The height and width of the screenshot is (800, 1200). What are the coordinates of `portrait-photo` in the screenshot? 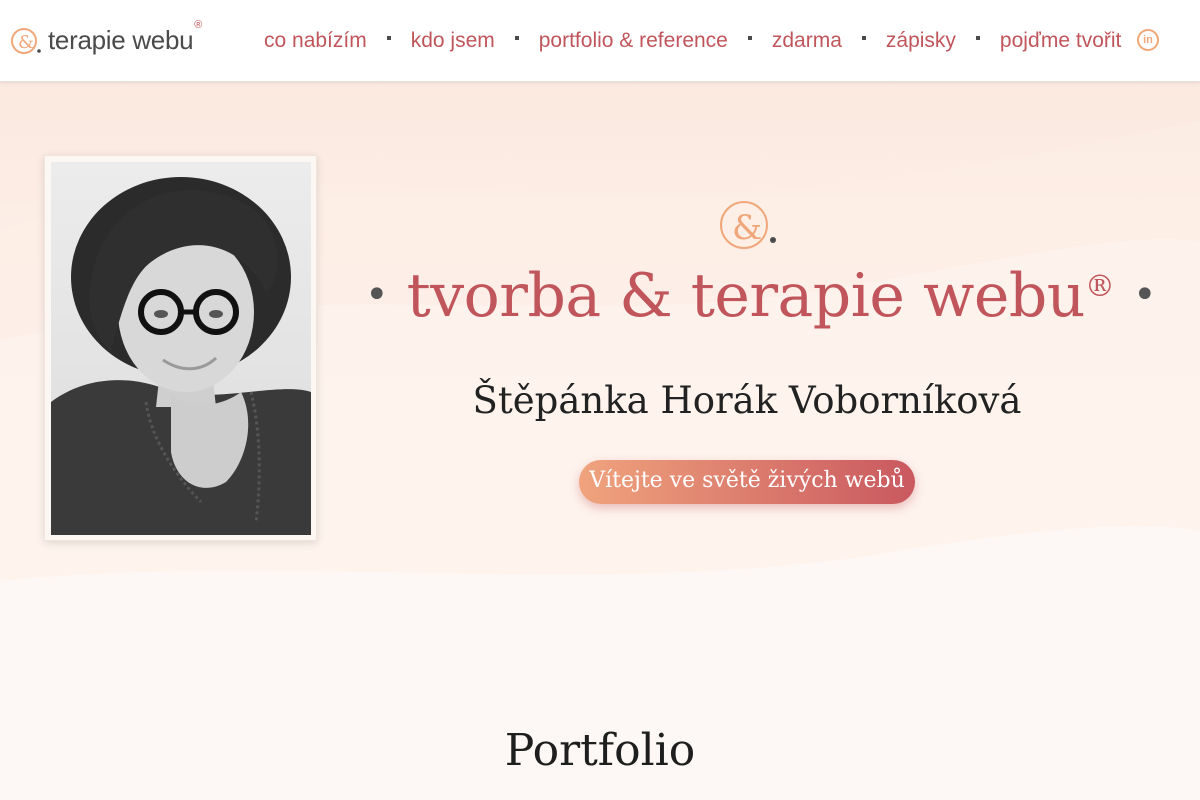 It's located at (181, 348).